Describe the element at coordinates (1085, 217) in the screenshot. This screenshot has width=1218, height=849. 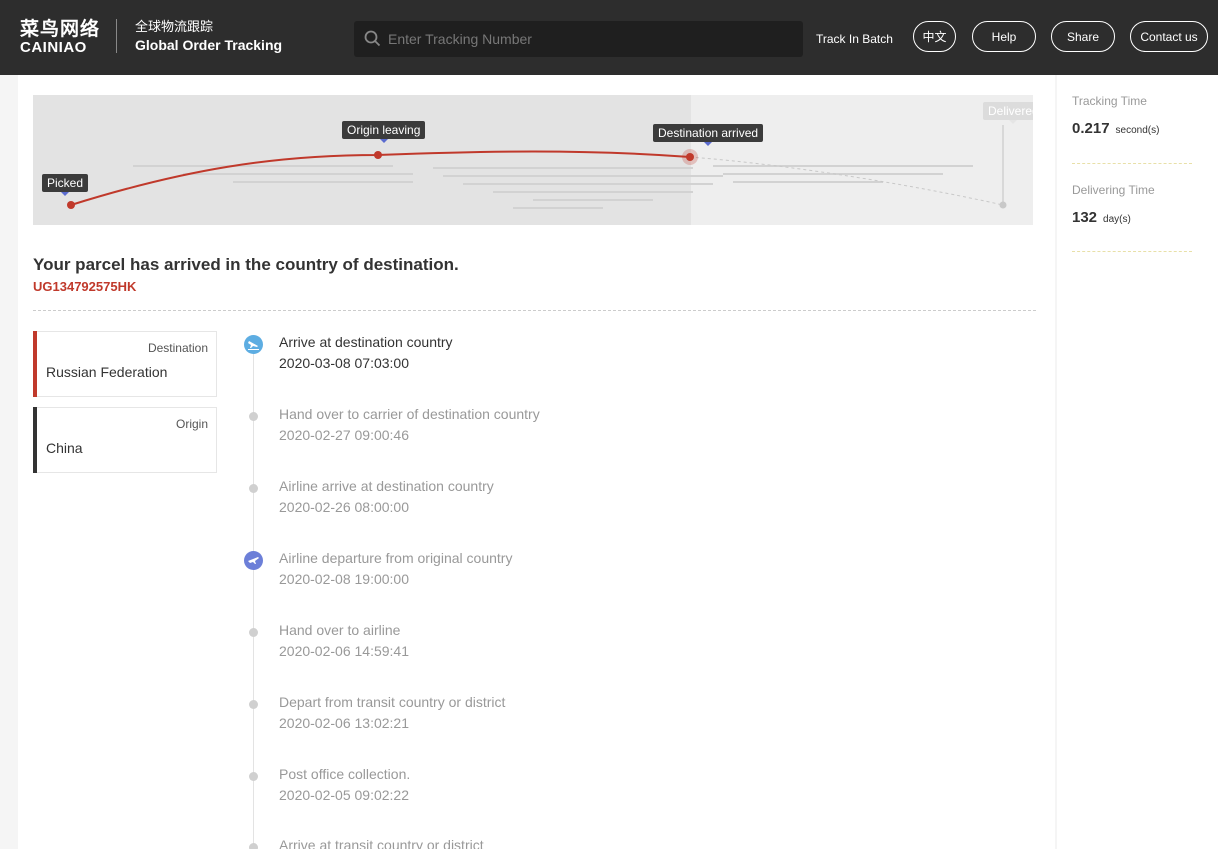
I see `delivering-time-value: 132` at that location.